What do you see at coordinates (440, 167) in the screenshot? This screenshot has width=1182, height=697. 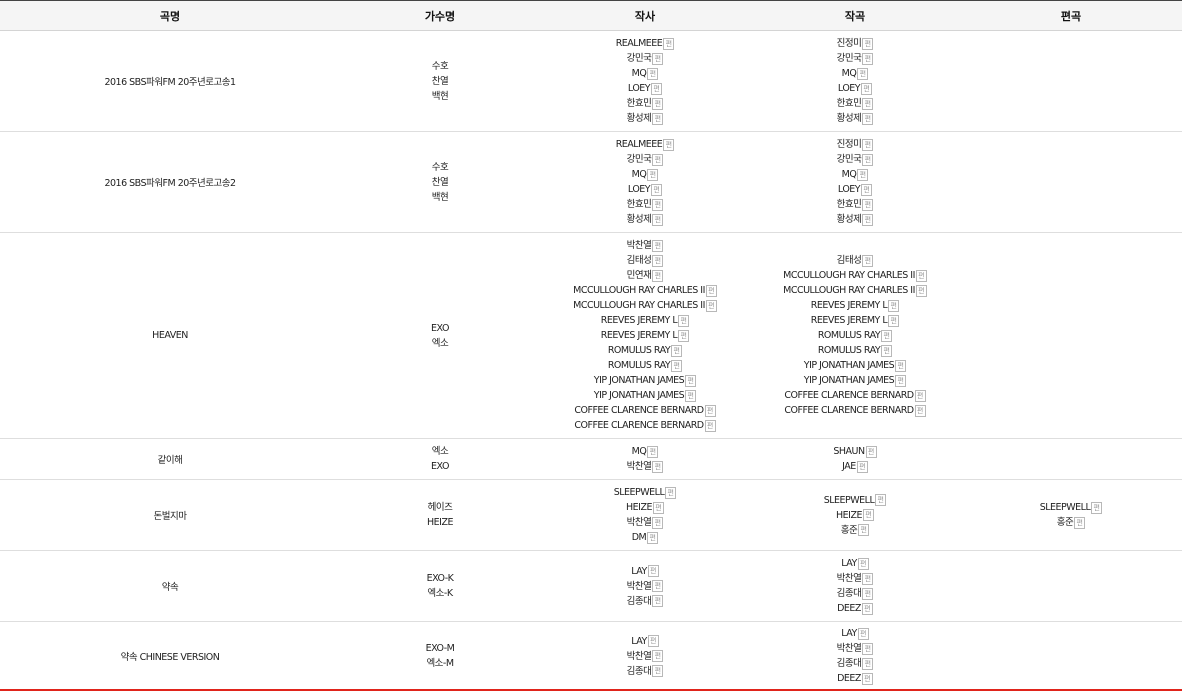 I see `artist-name: 수호` at bounding box center [440, 167].